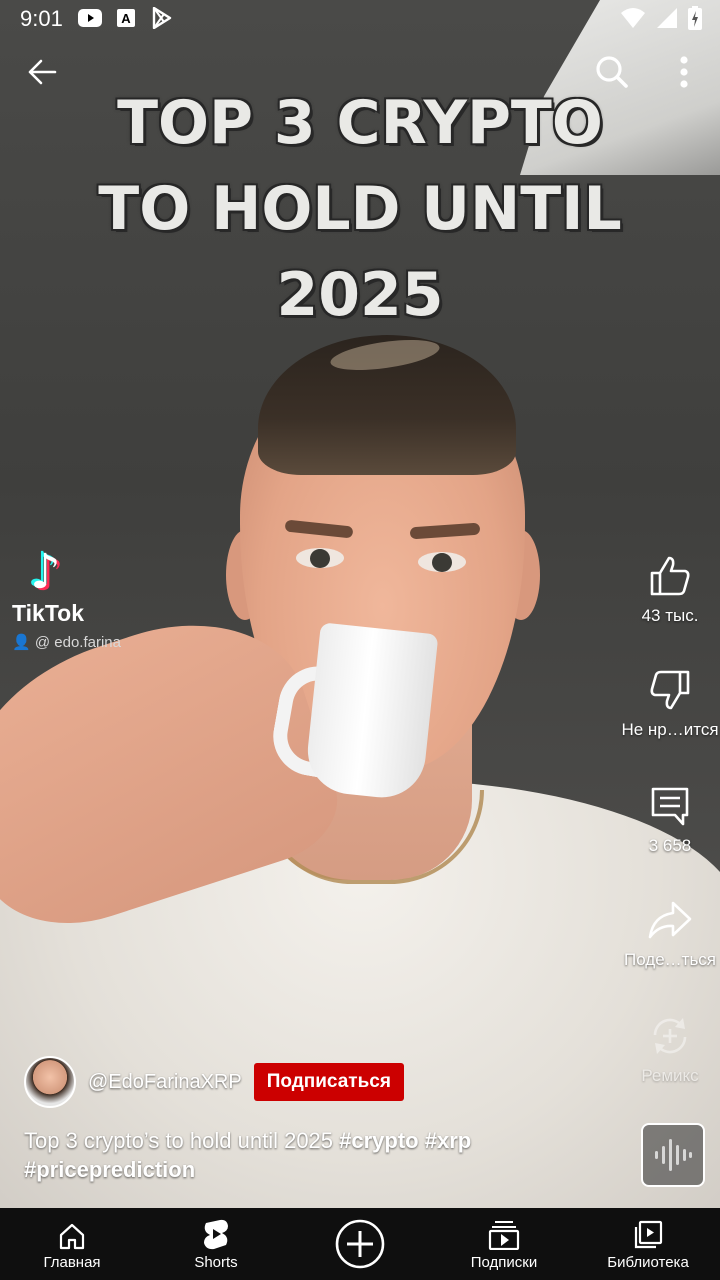 The width and height of the screenshot is (720, 1280). I want to click on channel-name: @EdoFarinaXRP, so click(165, 1082).